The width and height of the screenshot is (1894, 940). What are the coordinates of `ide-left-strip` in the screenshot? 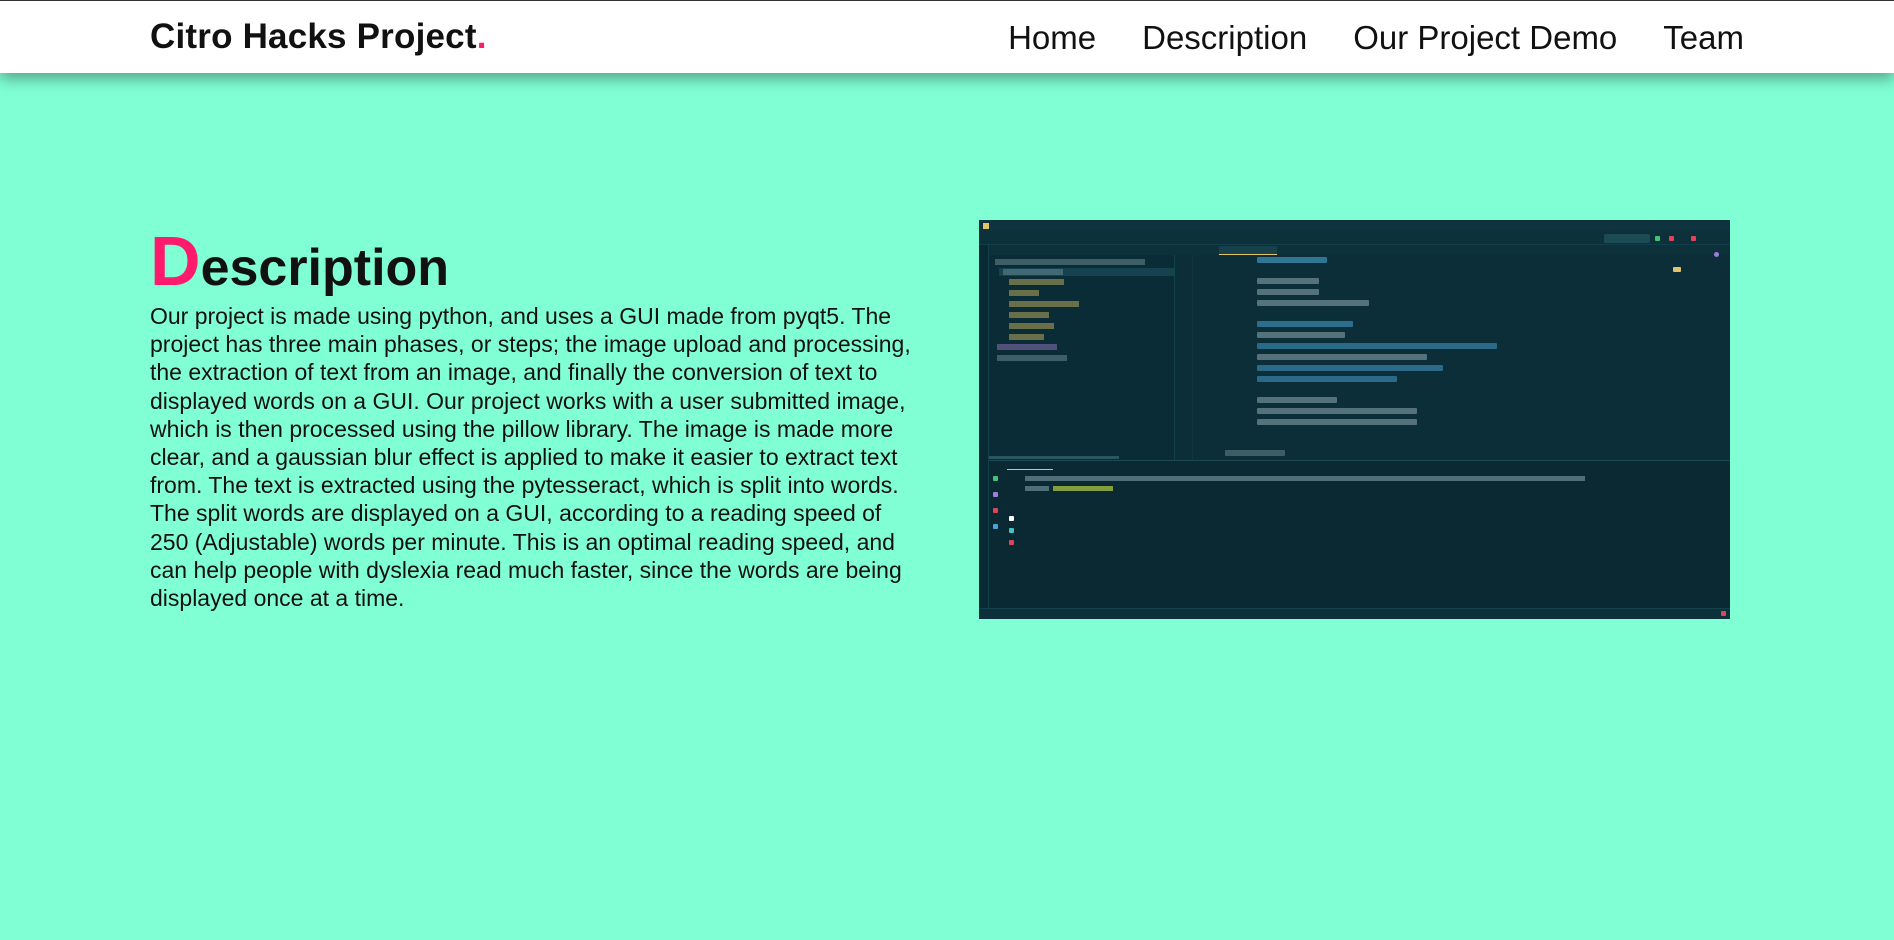 It's located at (984, 432).